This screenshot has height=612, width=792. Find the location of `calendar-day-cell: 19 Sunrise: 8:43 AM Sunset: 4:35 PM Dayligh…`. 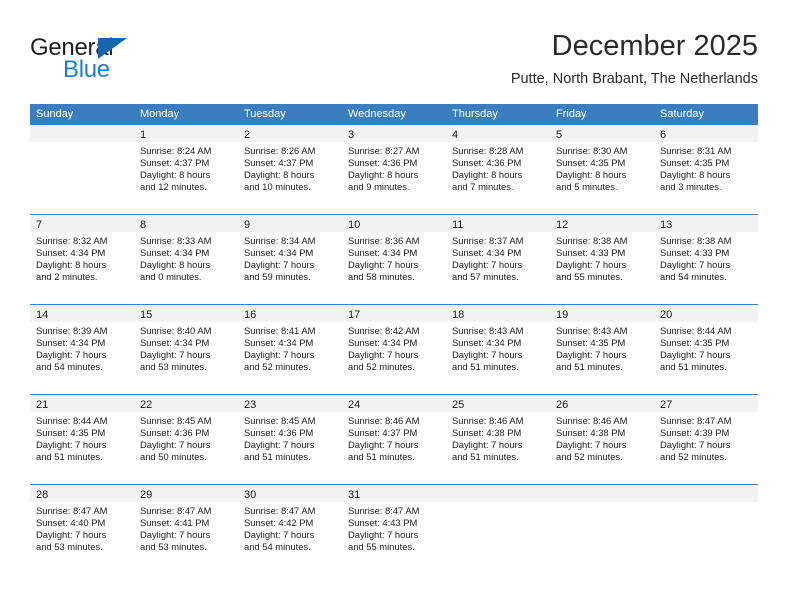

calendar-day-cell: 19 Sunrise: 8:43 AM Sunset: 4:35 PM Dayligh… is located at coordinates (602, 349).